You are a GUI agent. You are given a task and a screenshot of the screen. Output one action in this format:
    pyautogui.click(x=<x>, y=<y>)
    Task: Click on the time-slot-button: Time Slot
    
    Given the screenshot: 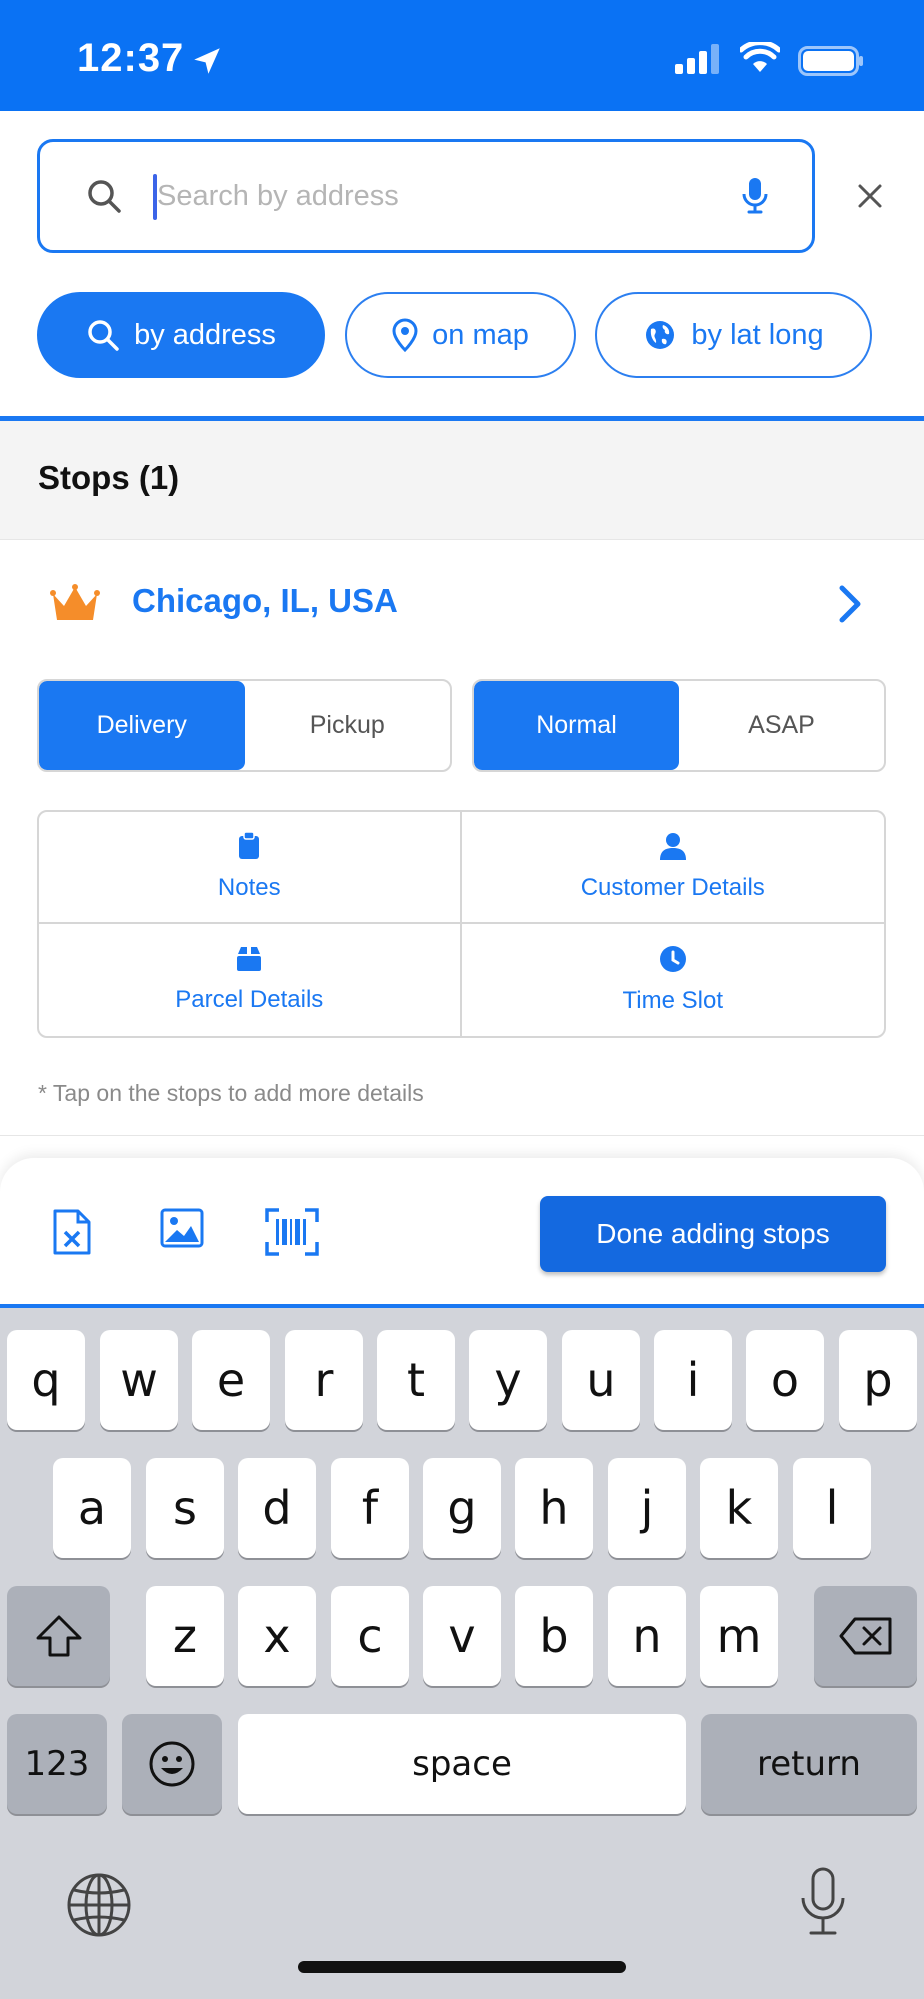 What is the action you would take?
    pyautogui.click(x=673, y=980)
    